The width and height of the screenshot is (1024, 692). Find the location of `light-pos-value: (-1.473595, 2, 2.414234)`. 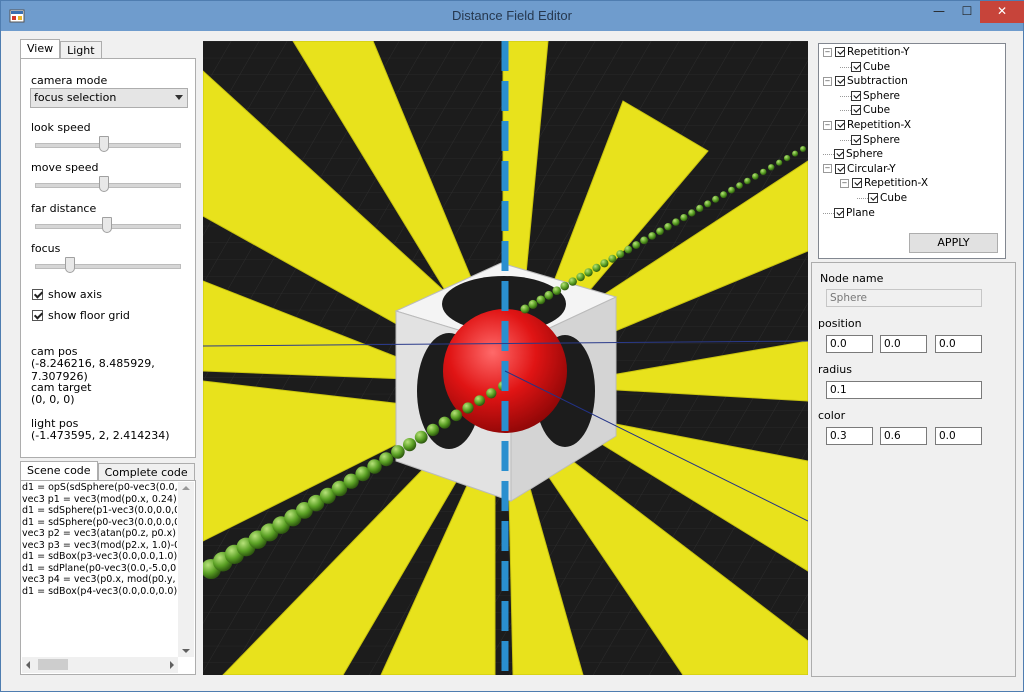

light-pos-value: (-1.473595, 2, 2.414234) is located at coordinates (100, 435).